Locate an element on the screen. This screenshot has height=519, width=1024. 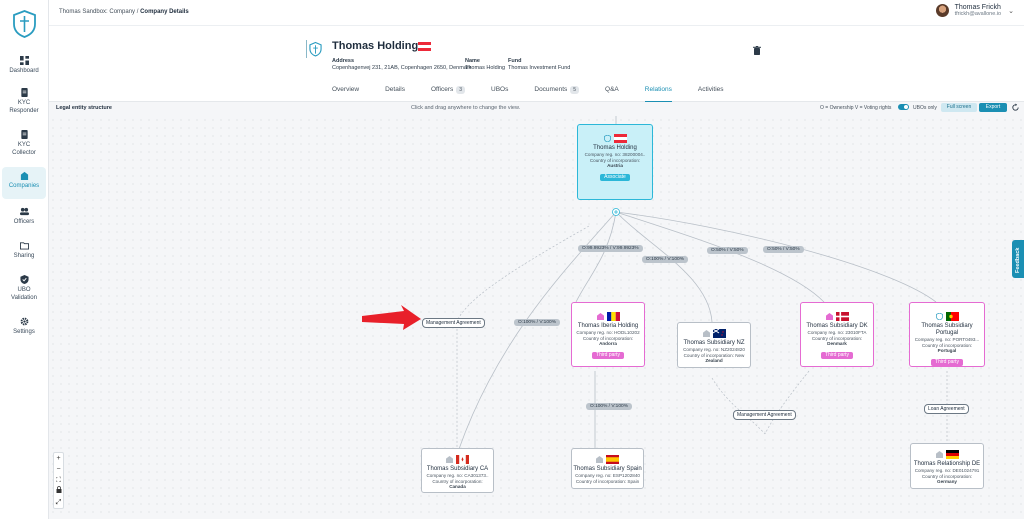
shield-icon is located at coordinates (607, 138).